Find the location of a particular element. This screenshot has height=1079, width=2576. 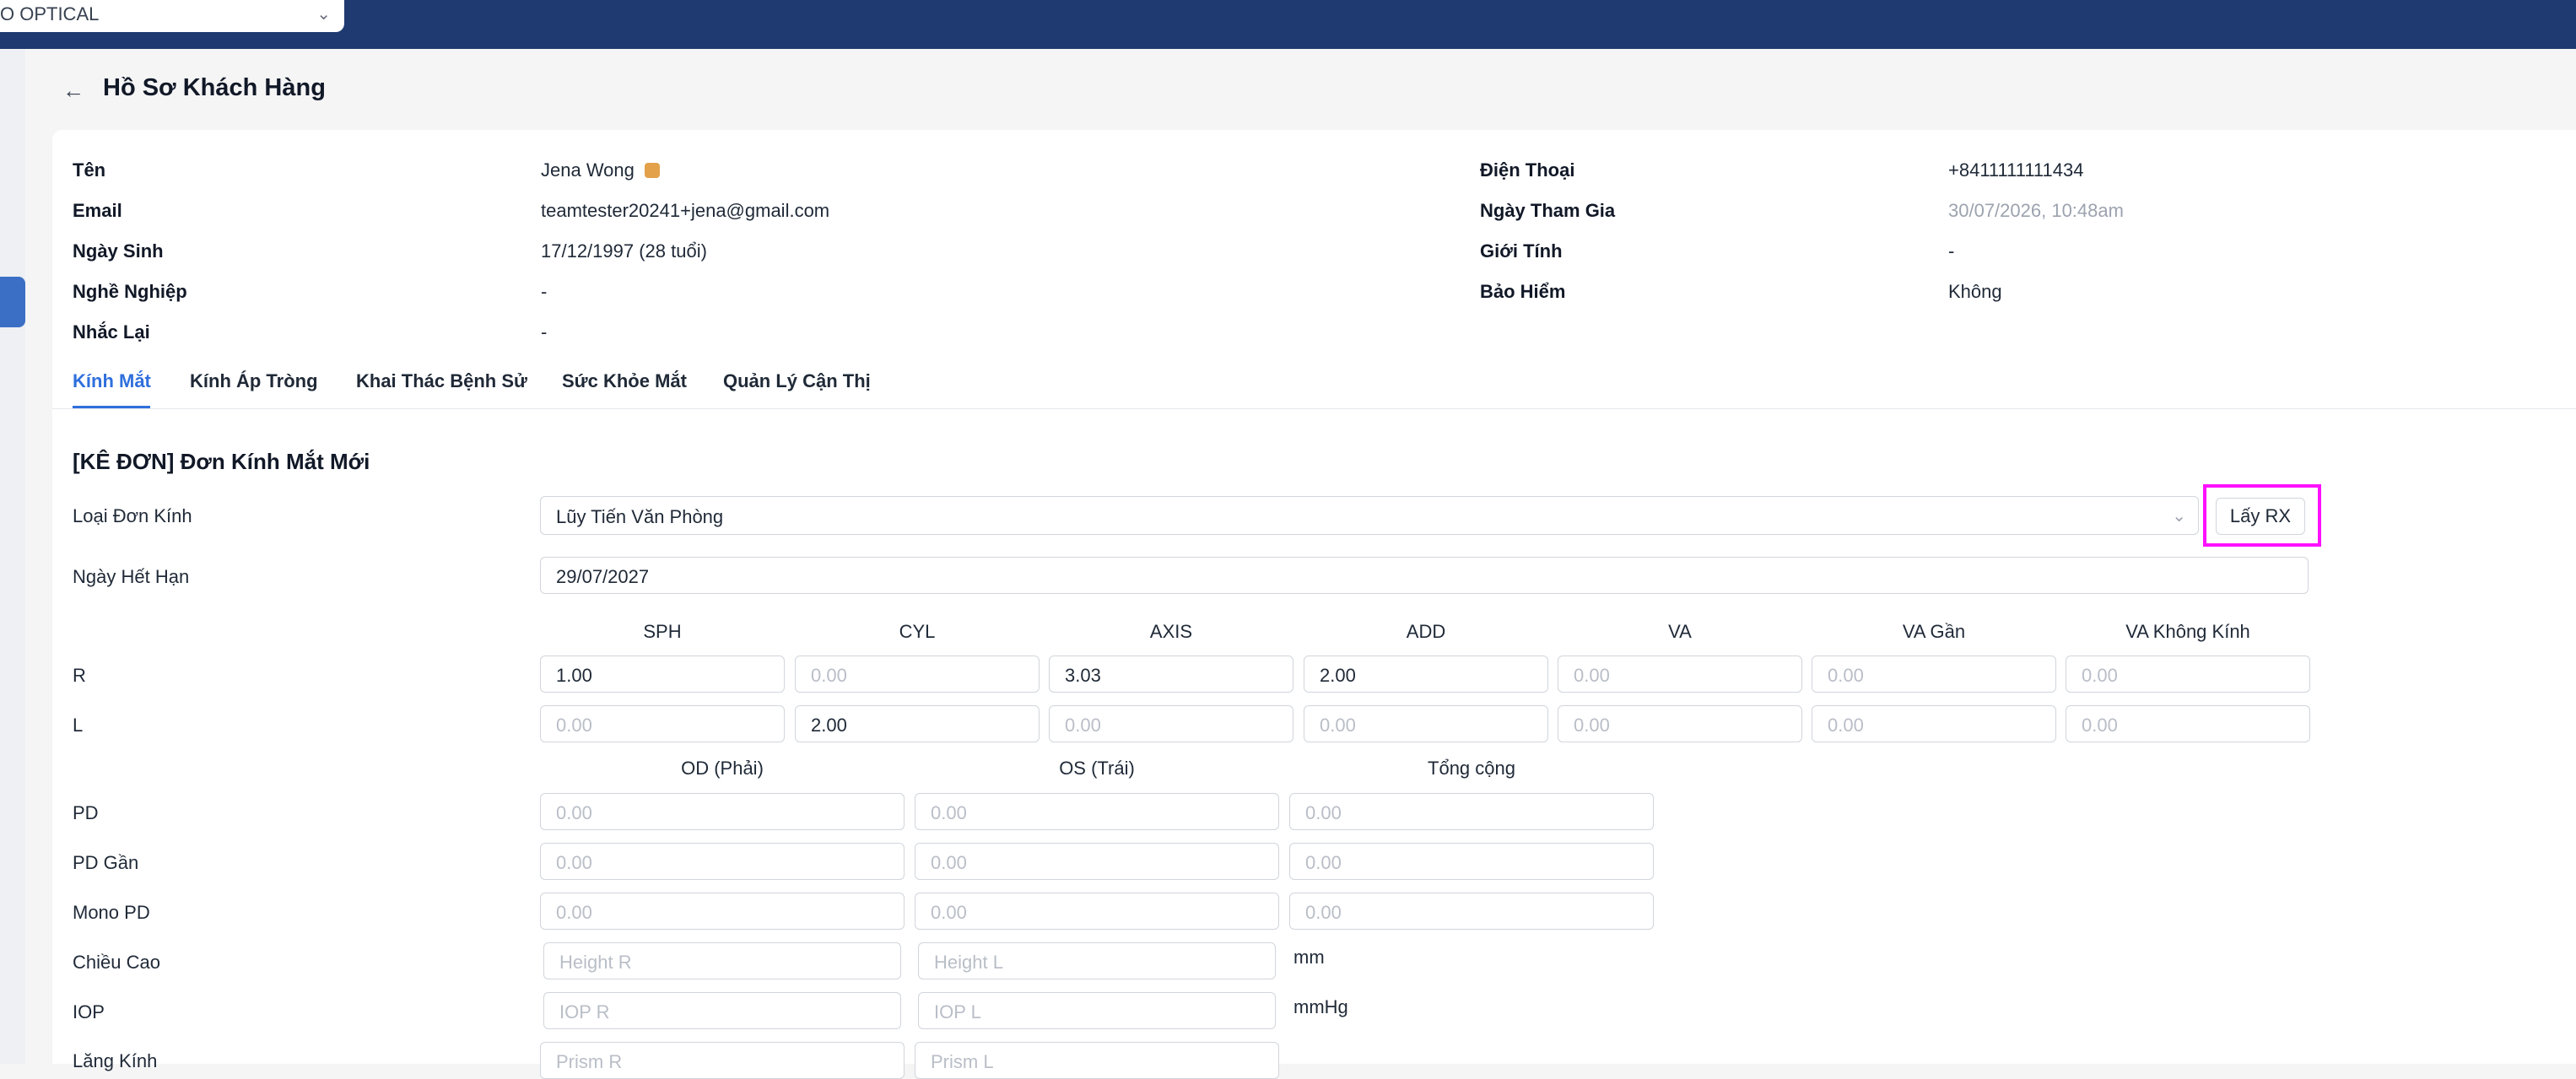

insurance-value: Không is located at coordinates (1975, 291).